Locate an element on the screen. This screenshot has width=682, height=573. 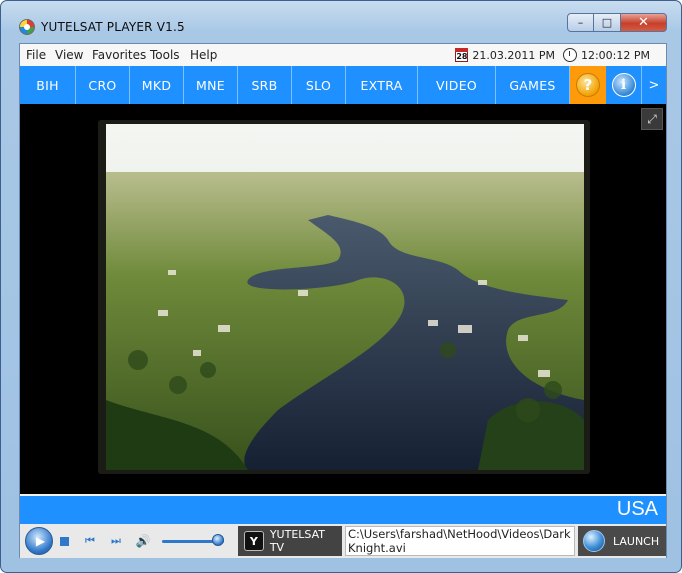
tab-srb: SRB is located at coordinates (265, 85).